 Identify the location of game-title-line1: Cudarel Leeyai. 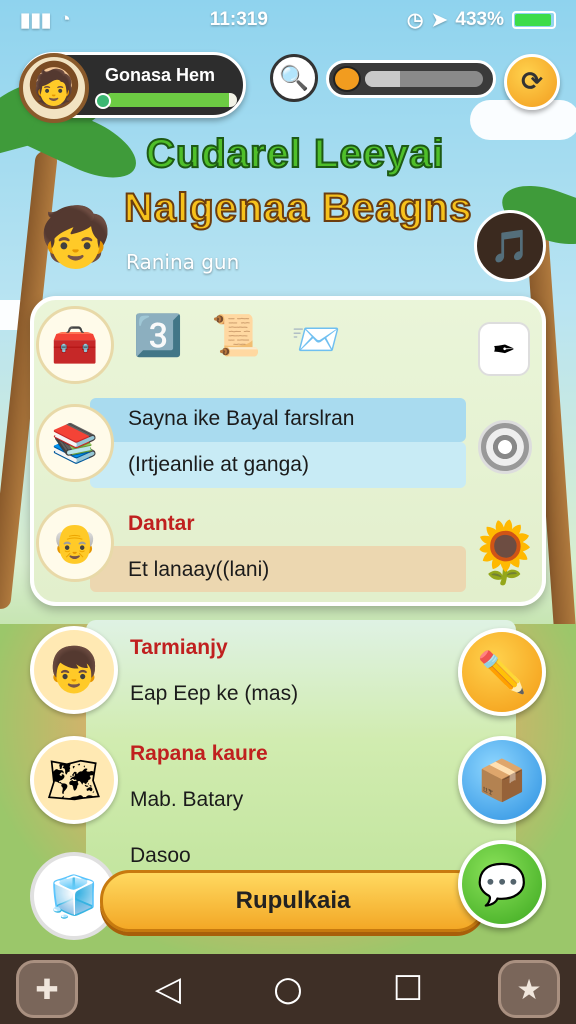
(295, 154).